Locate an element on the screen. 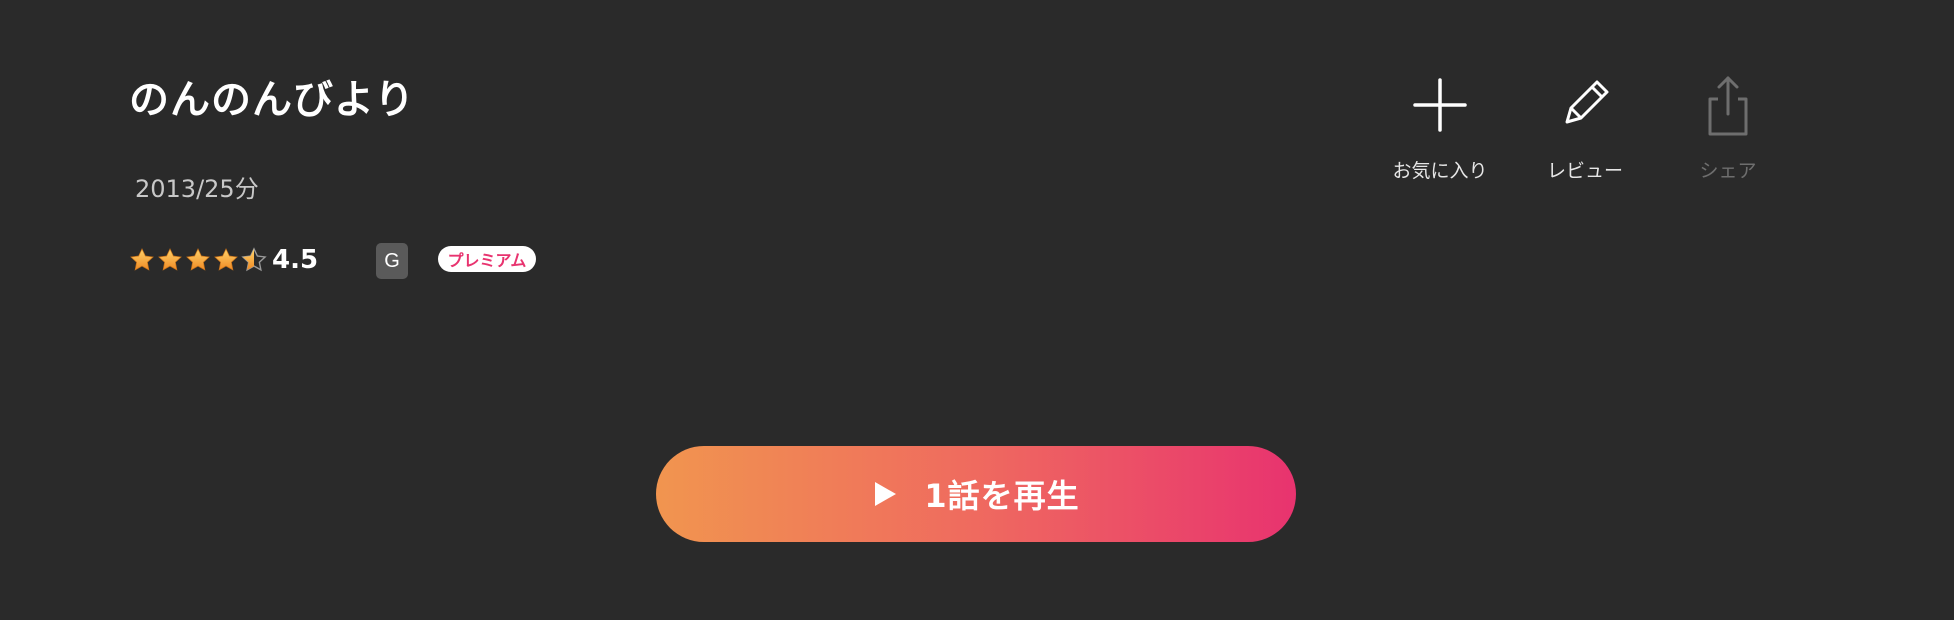 This screenshot has height=620, width=1954. action-bar: お気に入り レビュー シェア is located at coordinates (1590, 137).